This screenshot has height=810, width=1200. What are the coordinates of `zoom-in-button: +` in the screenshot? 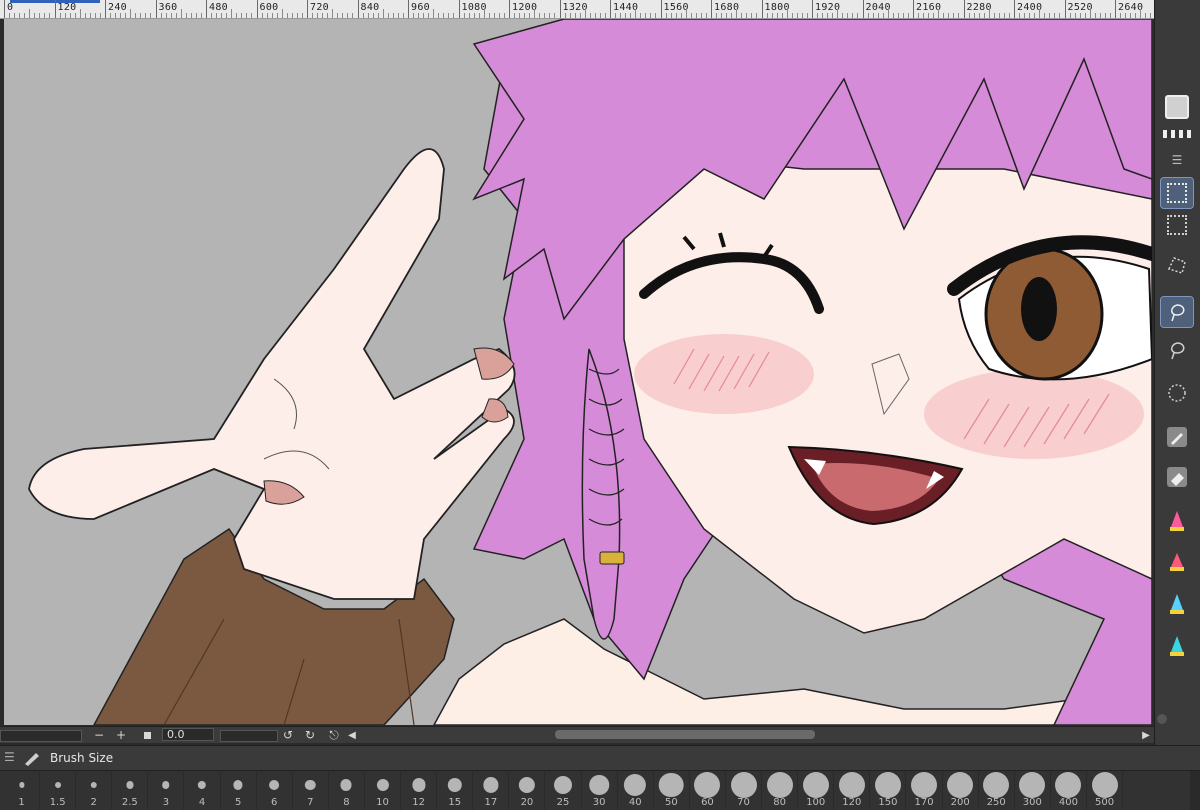 It's located at (121, 735).